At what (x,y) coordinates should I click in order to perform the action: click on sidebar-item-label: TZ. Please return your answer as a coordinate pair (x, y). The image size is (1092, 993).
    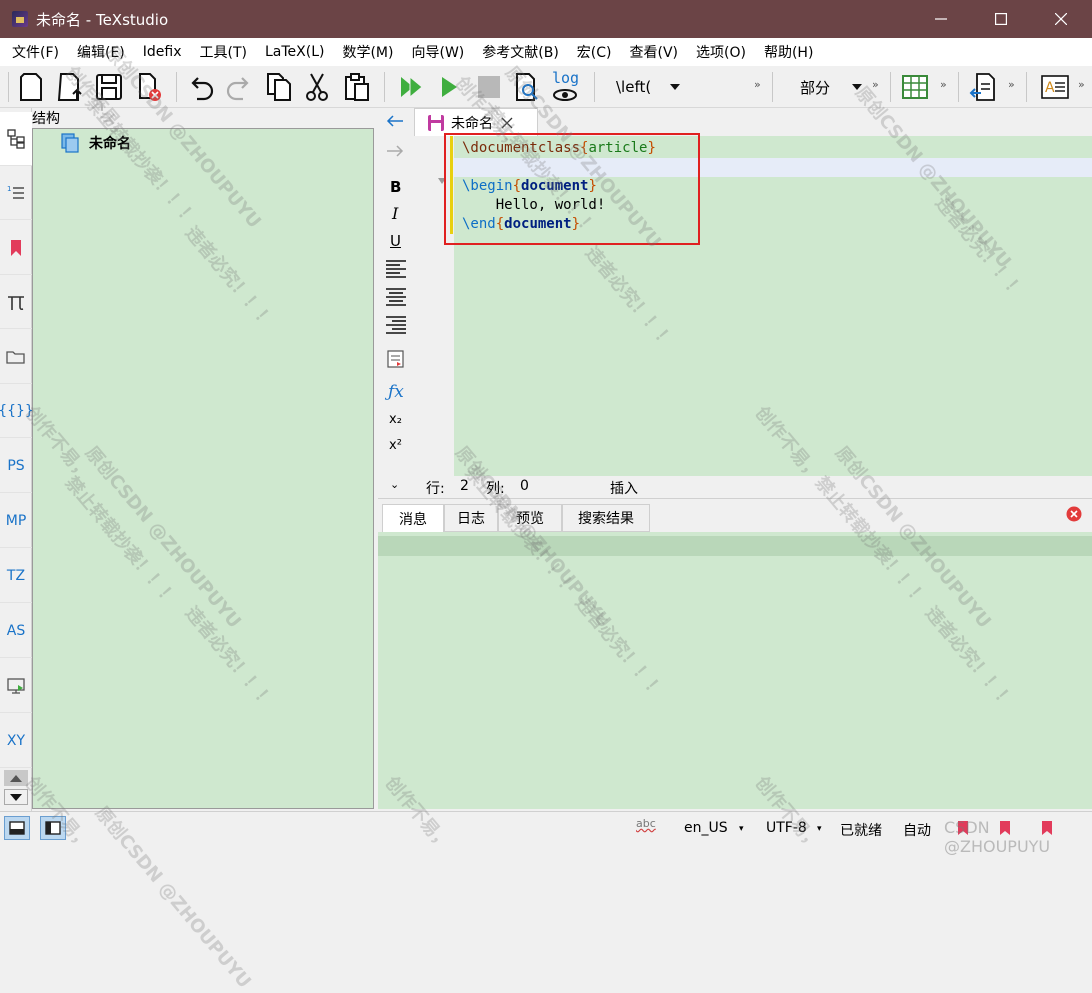
    Looking at the image, I should click on (16, 575).